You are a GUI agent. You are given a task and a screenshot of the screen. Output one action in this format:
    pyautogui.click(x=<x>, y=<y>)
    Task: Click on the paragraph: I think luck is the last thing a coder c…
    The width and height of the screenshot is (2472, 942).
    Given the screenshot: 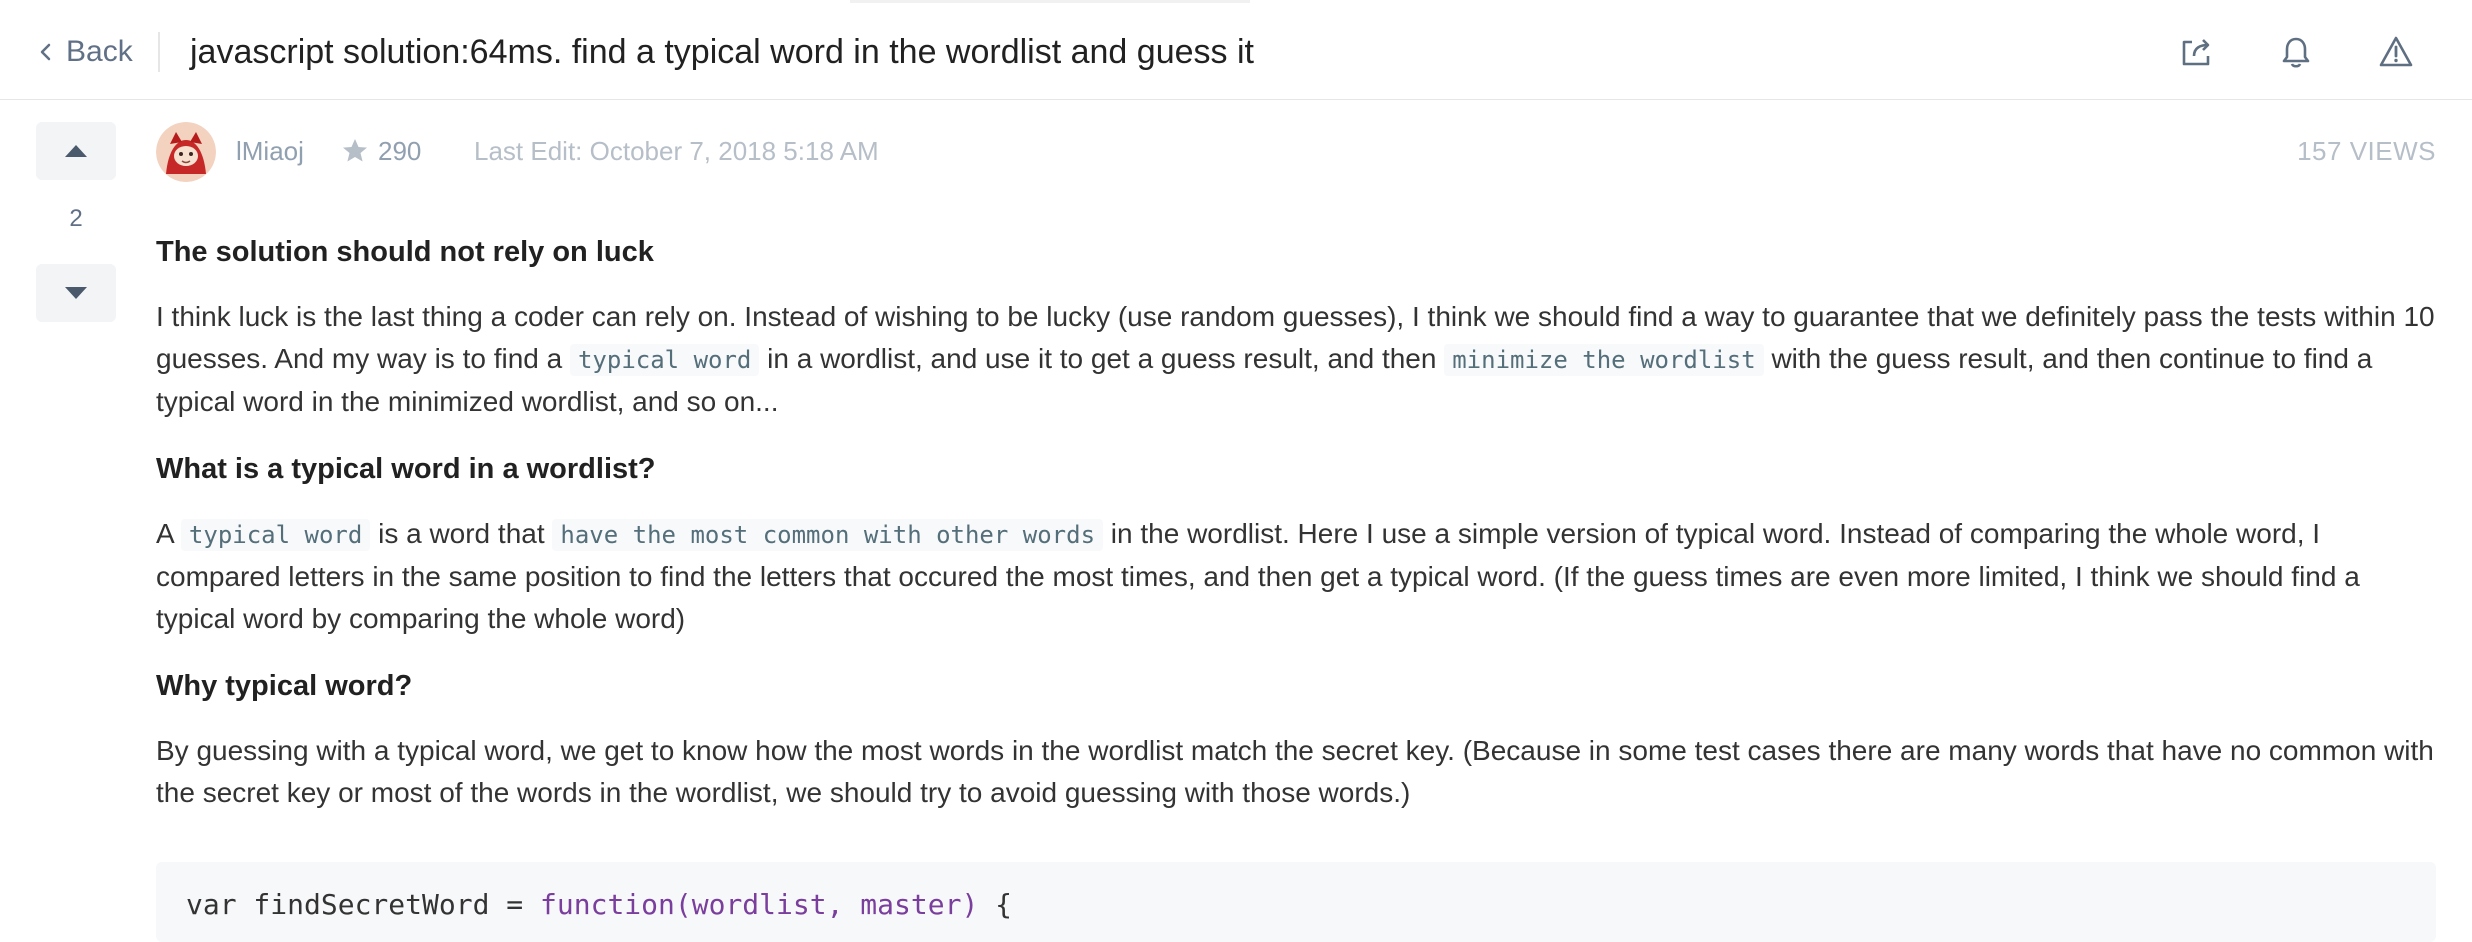 What is the action you would take?
    pyautogui.click(x=1296, y=359)
    